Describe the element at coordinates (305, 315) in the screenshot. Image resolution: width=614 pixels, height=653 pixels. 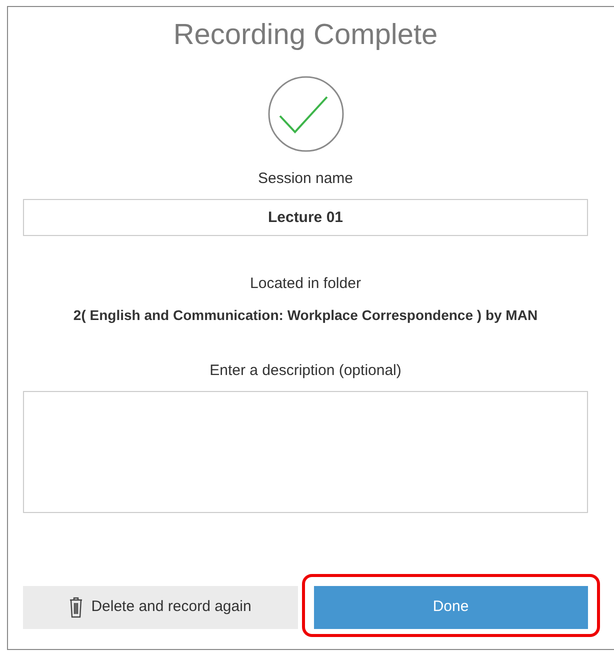
I see `folder-name: 2( English and Communication: Workplace Correspondence ) by MAN` at that location.